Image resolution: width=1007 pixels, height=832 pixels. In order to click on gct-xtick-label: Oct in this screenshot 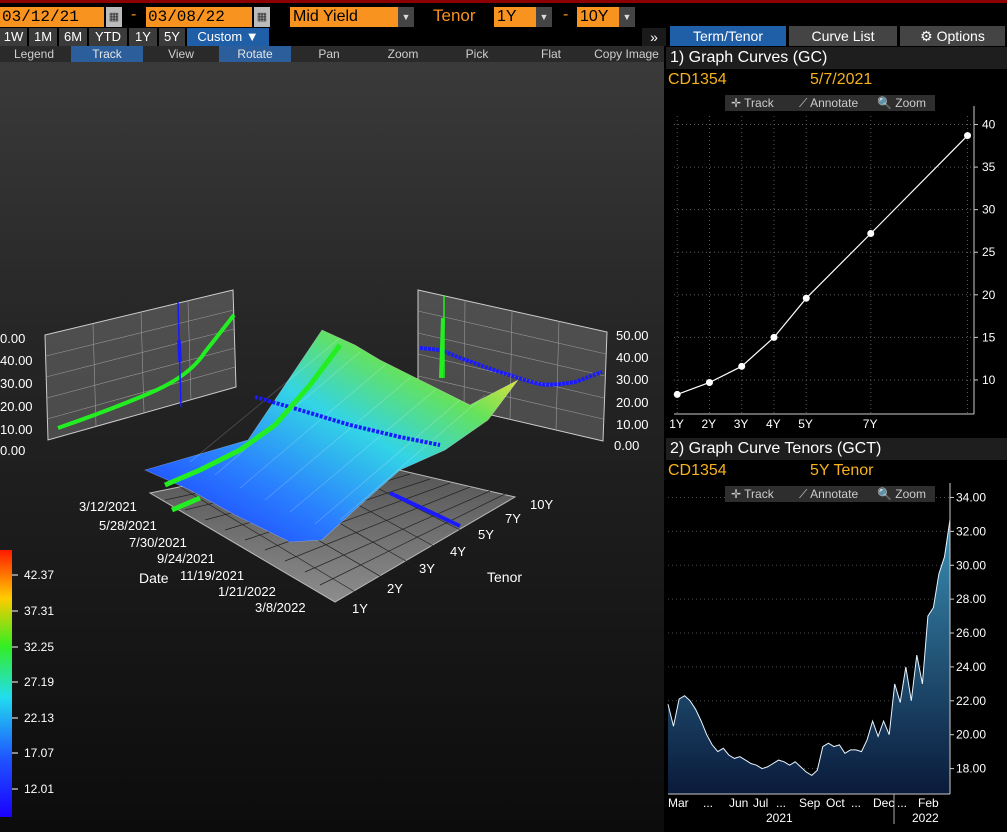, I will do `click(835, 803)`.